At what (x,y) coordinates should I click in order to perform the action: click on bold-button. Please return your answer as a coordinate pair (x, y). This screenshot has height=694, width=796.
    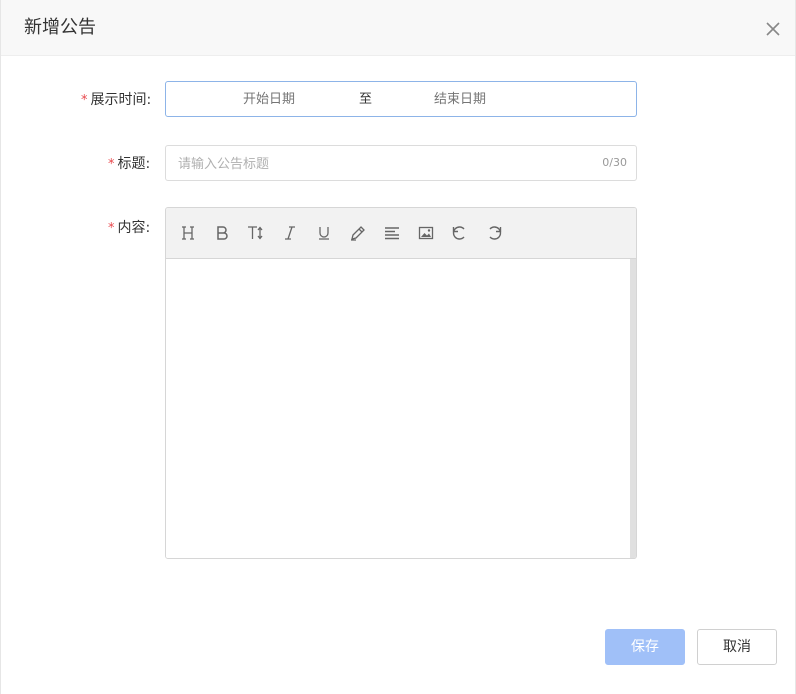
    Looking at the image, I should click on (222, 233).